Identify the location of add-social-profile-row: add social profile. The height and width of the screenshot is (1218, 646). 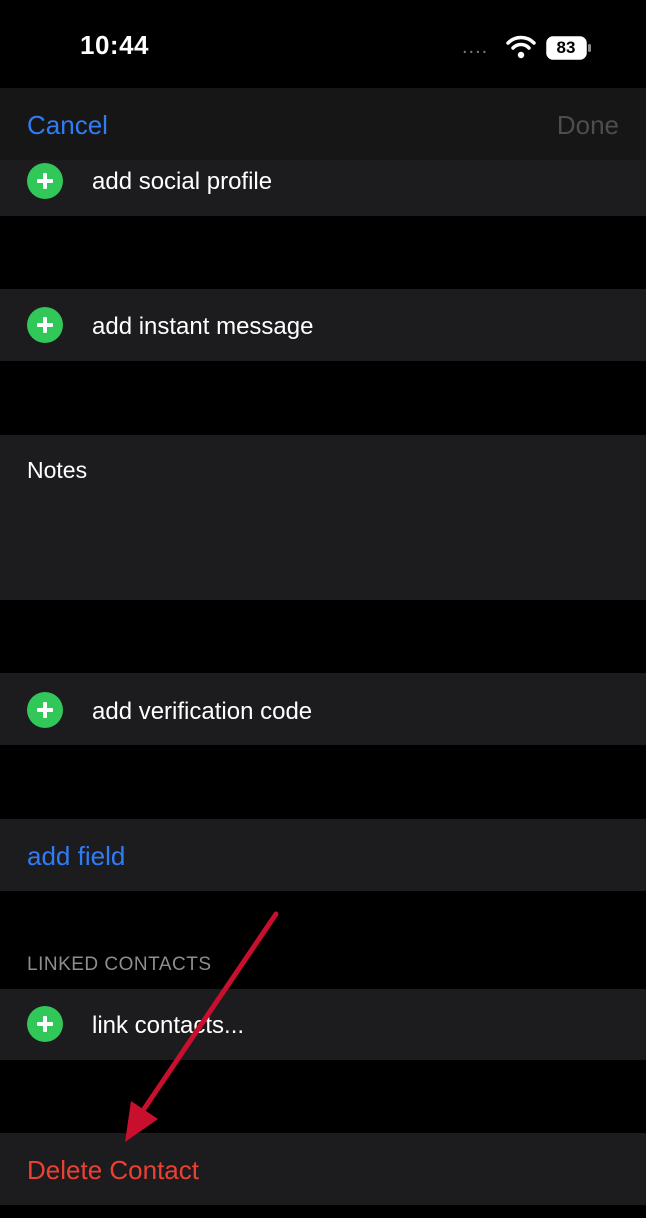
(323, 188).